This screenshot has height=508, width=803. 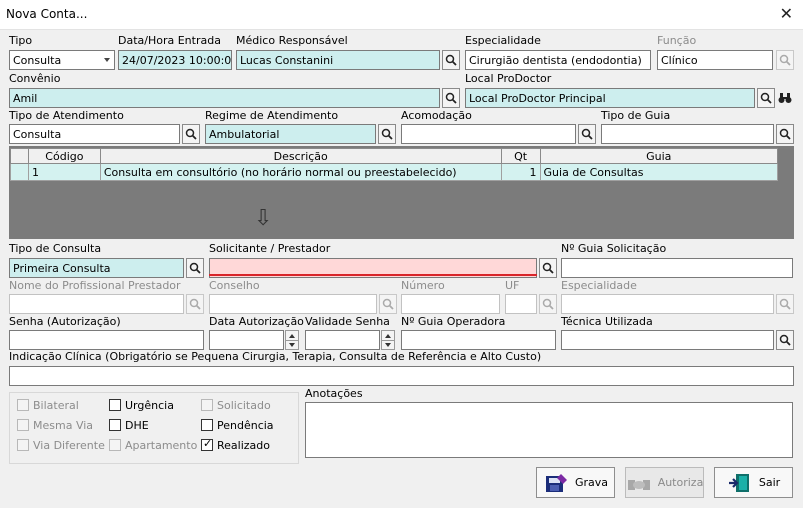 I want to click on local-search-button, so click(x=766, y=98).